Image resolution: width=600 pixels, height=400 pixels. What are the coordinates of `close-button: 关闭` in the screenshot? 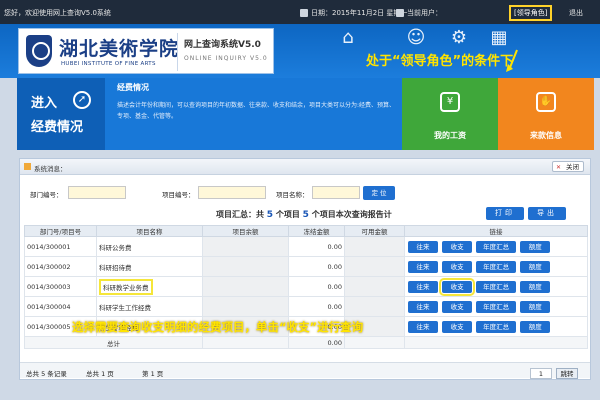 It's located at (568, 167).